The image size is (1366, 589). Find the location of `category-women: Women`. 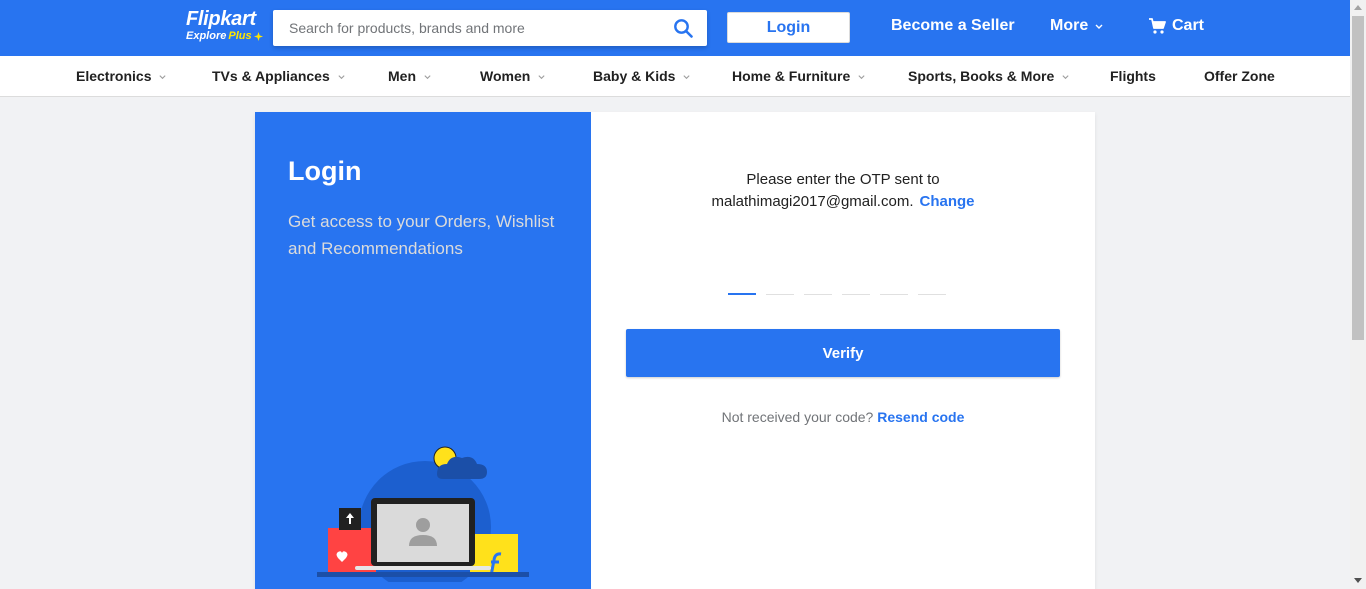

category-women: Women is located at coordinates (513, 76).